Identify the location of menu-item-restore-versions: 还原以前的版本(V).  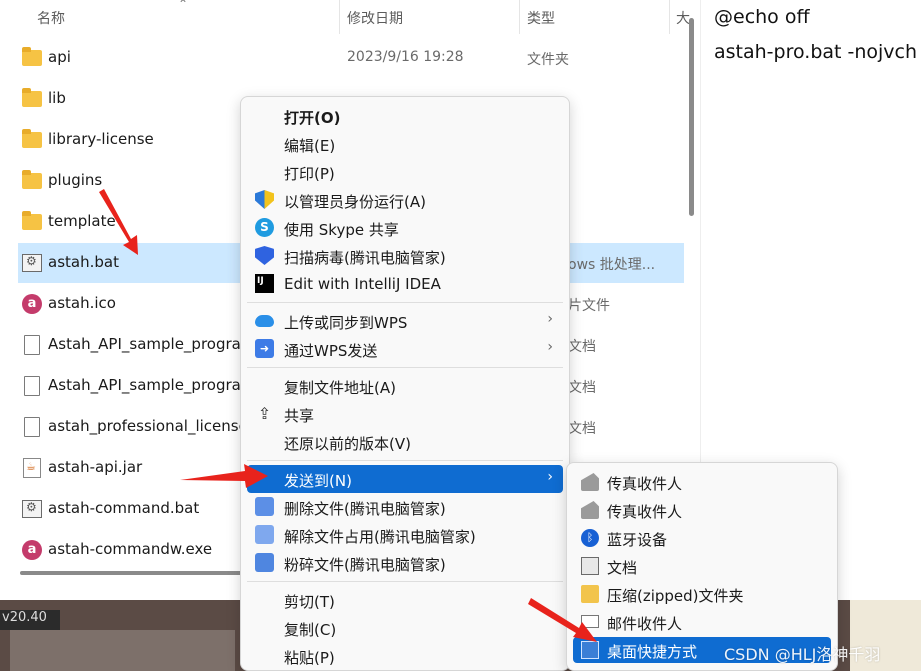
(405, 442).